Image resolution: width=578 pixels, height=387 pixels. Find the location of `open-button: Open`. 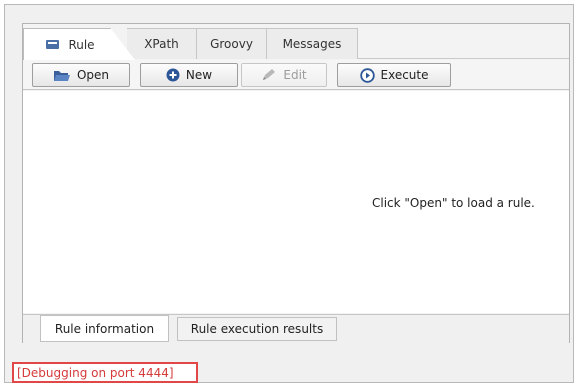

open-button: Open is located at coordinates (81, 75).